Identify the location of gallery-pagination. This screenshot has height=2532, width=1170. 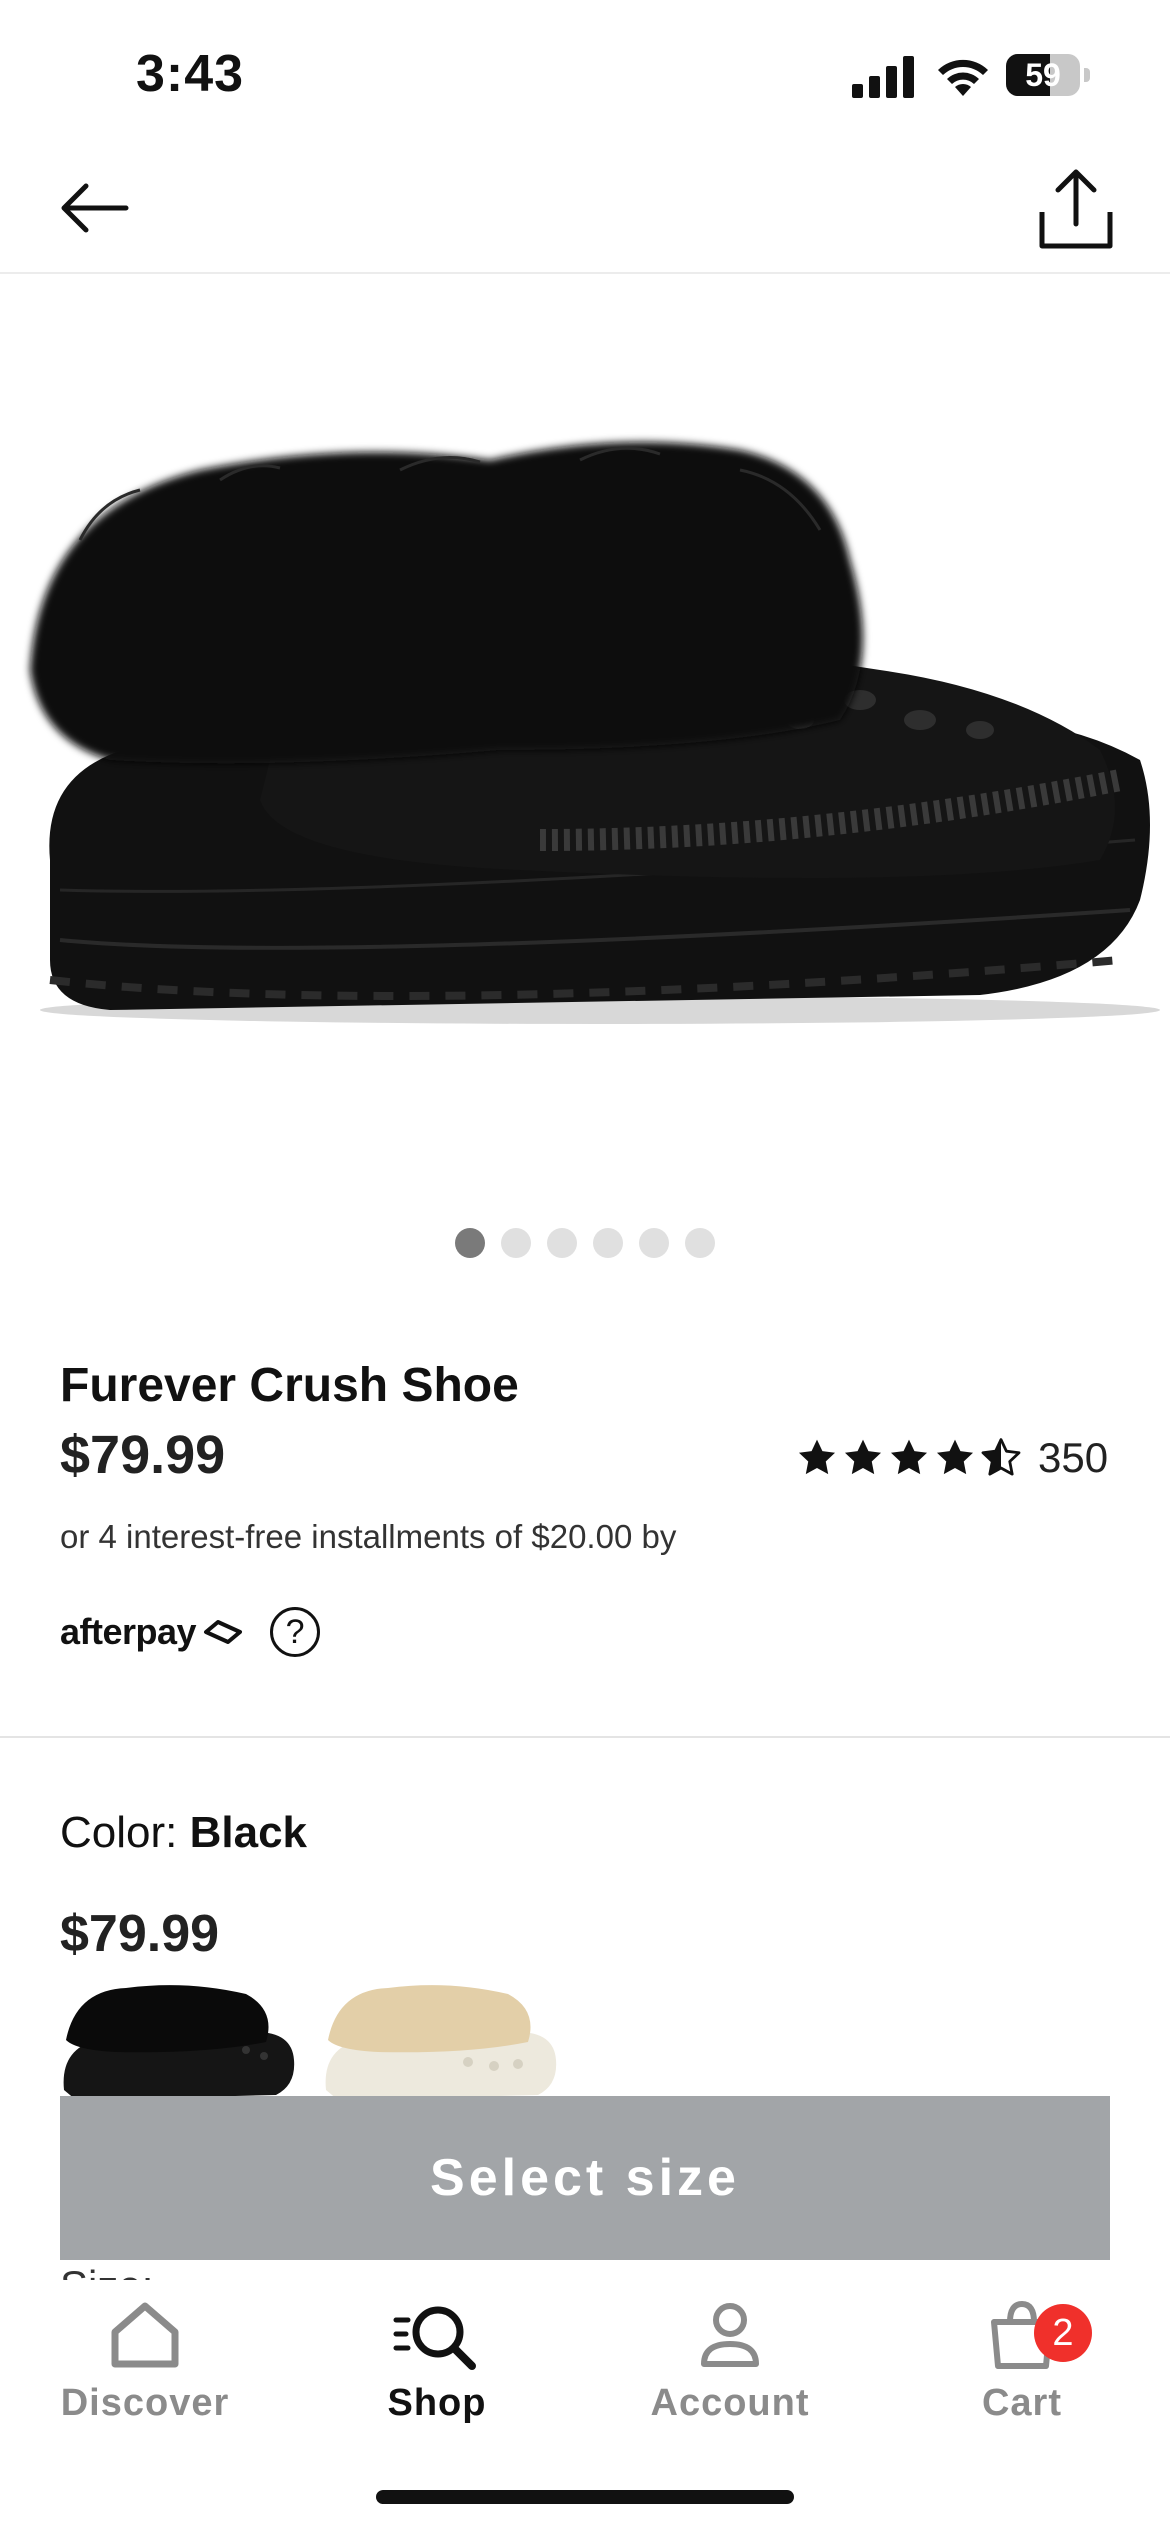
(585, 1246).